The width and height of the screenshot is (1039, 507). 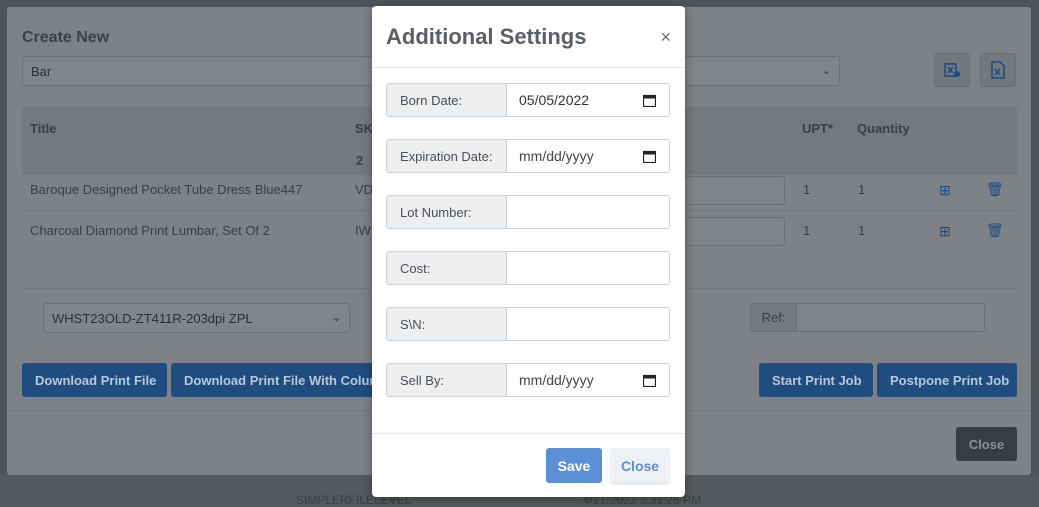 I want to click on col-title: Title, so click(x=43, y=128).